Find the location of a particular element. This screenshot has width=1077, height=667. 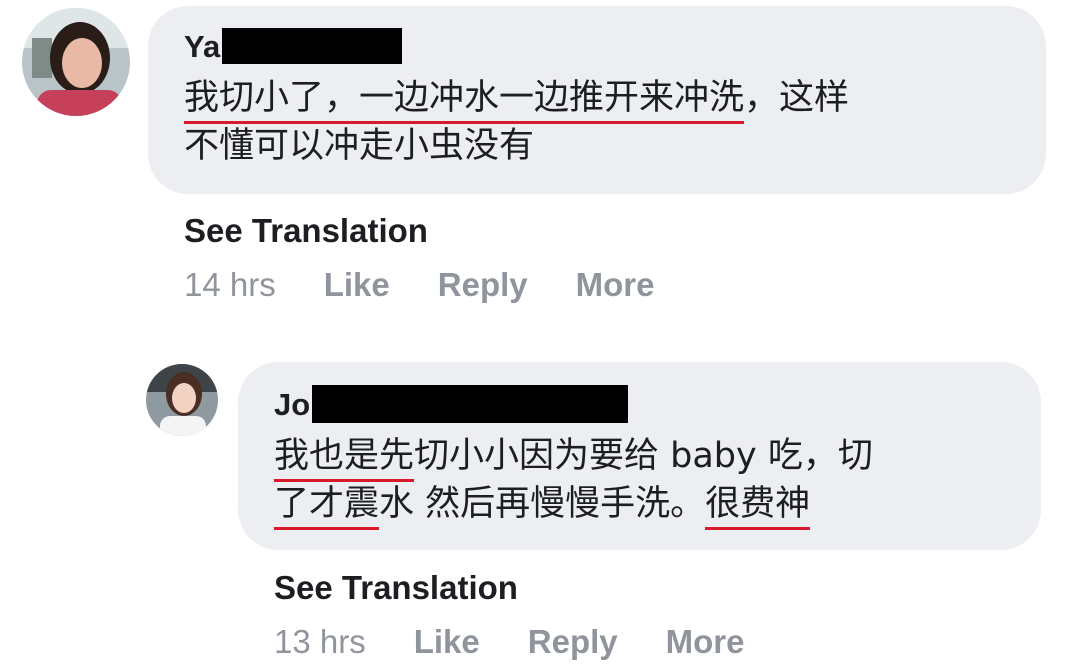

comment-text-line: 我切小了，一边冲水一边推开来冲洗，这样 is located at coordinates (517, 99).